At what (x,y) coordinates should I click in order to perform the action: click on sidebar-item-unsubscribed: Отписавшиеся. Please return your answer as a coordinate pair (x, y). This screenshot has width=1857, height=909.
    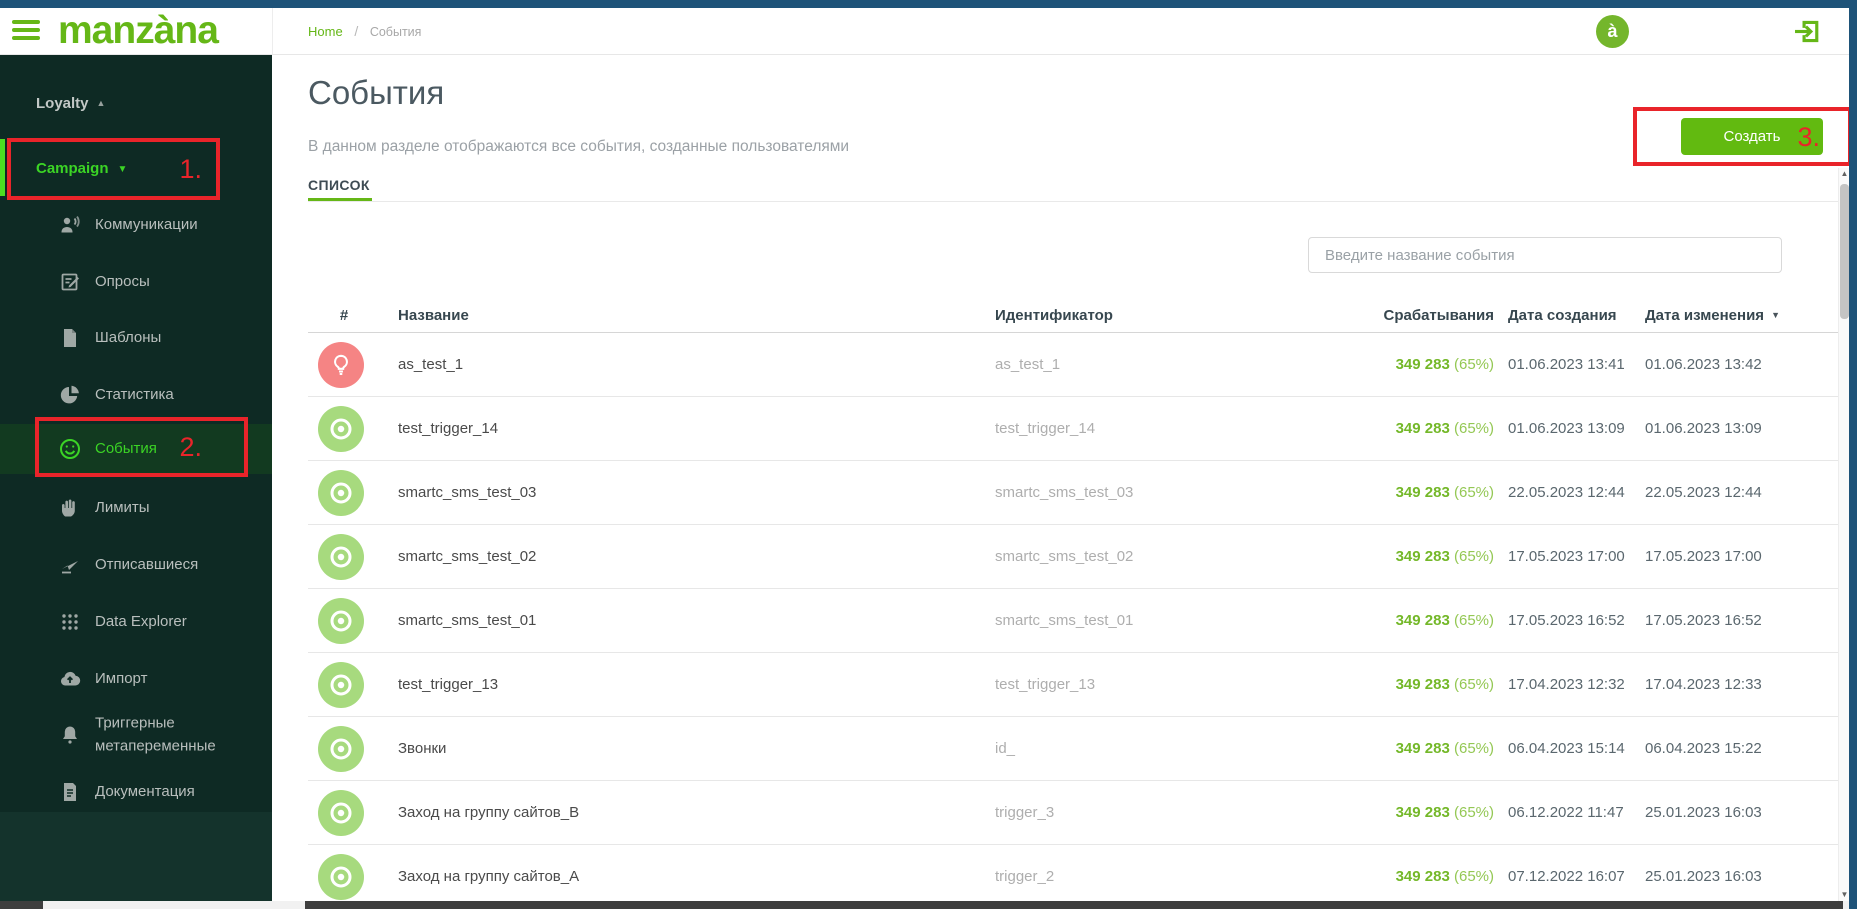
    Looking at the image, I should click on (136, 565).